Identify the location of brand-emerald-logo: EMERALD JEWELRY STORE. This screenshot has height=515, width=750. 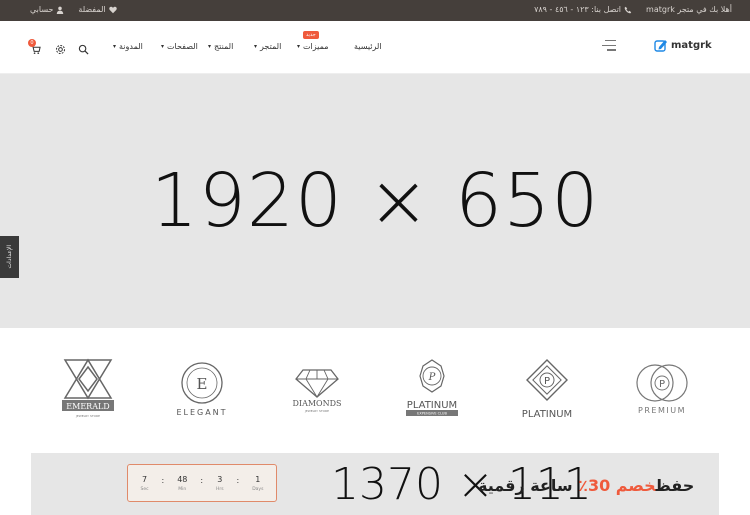
(88, 387).